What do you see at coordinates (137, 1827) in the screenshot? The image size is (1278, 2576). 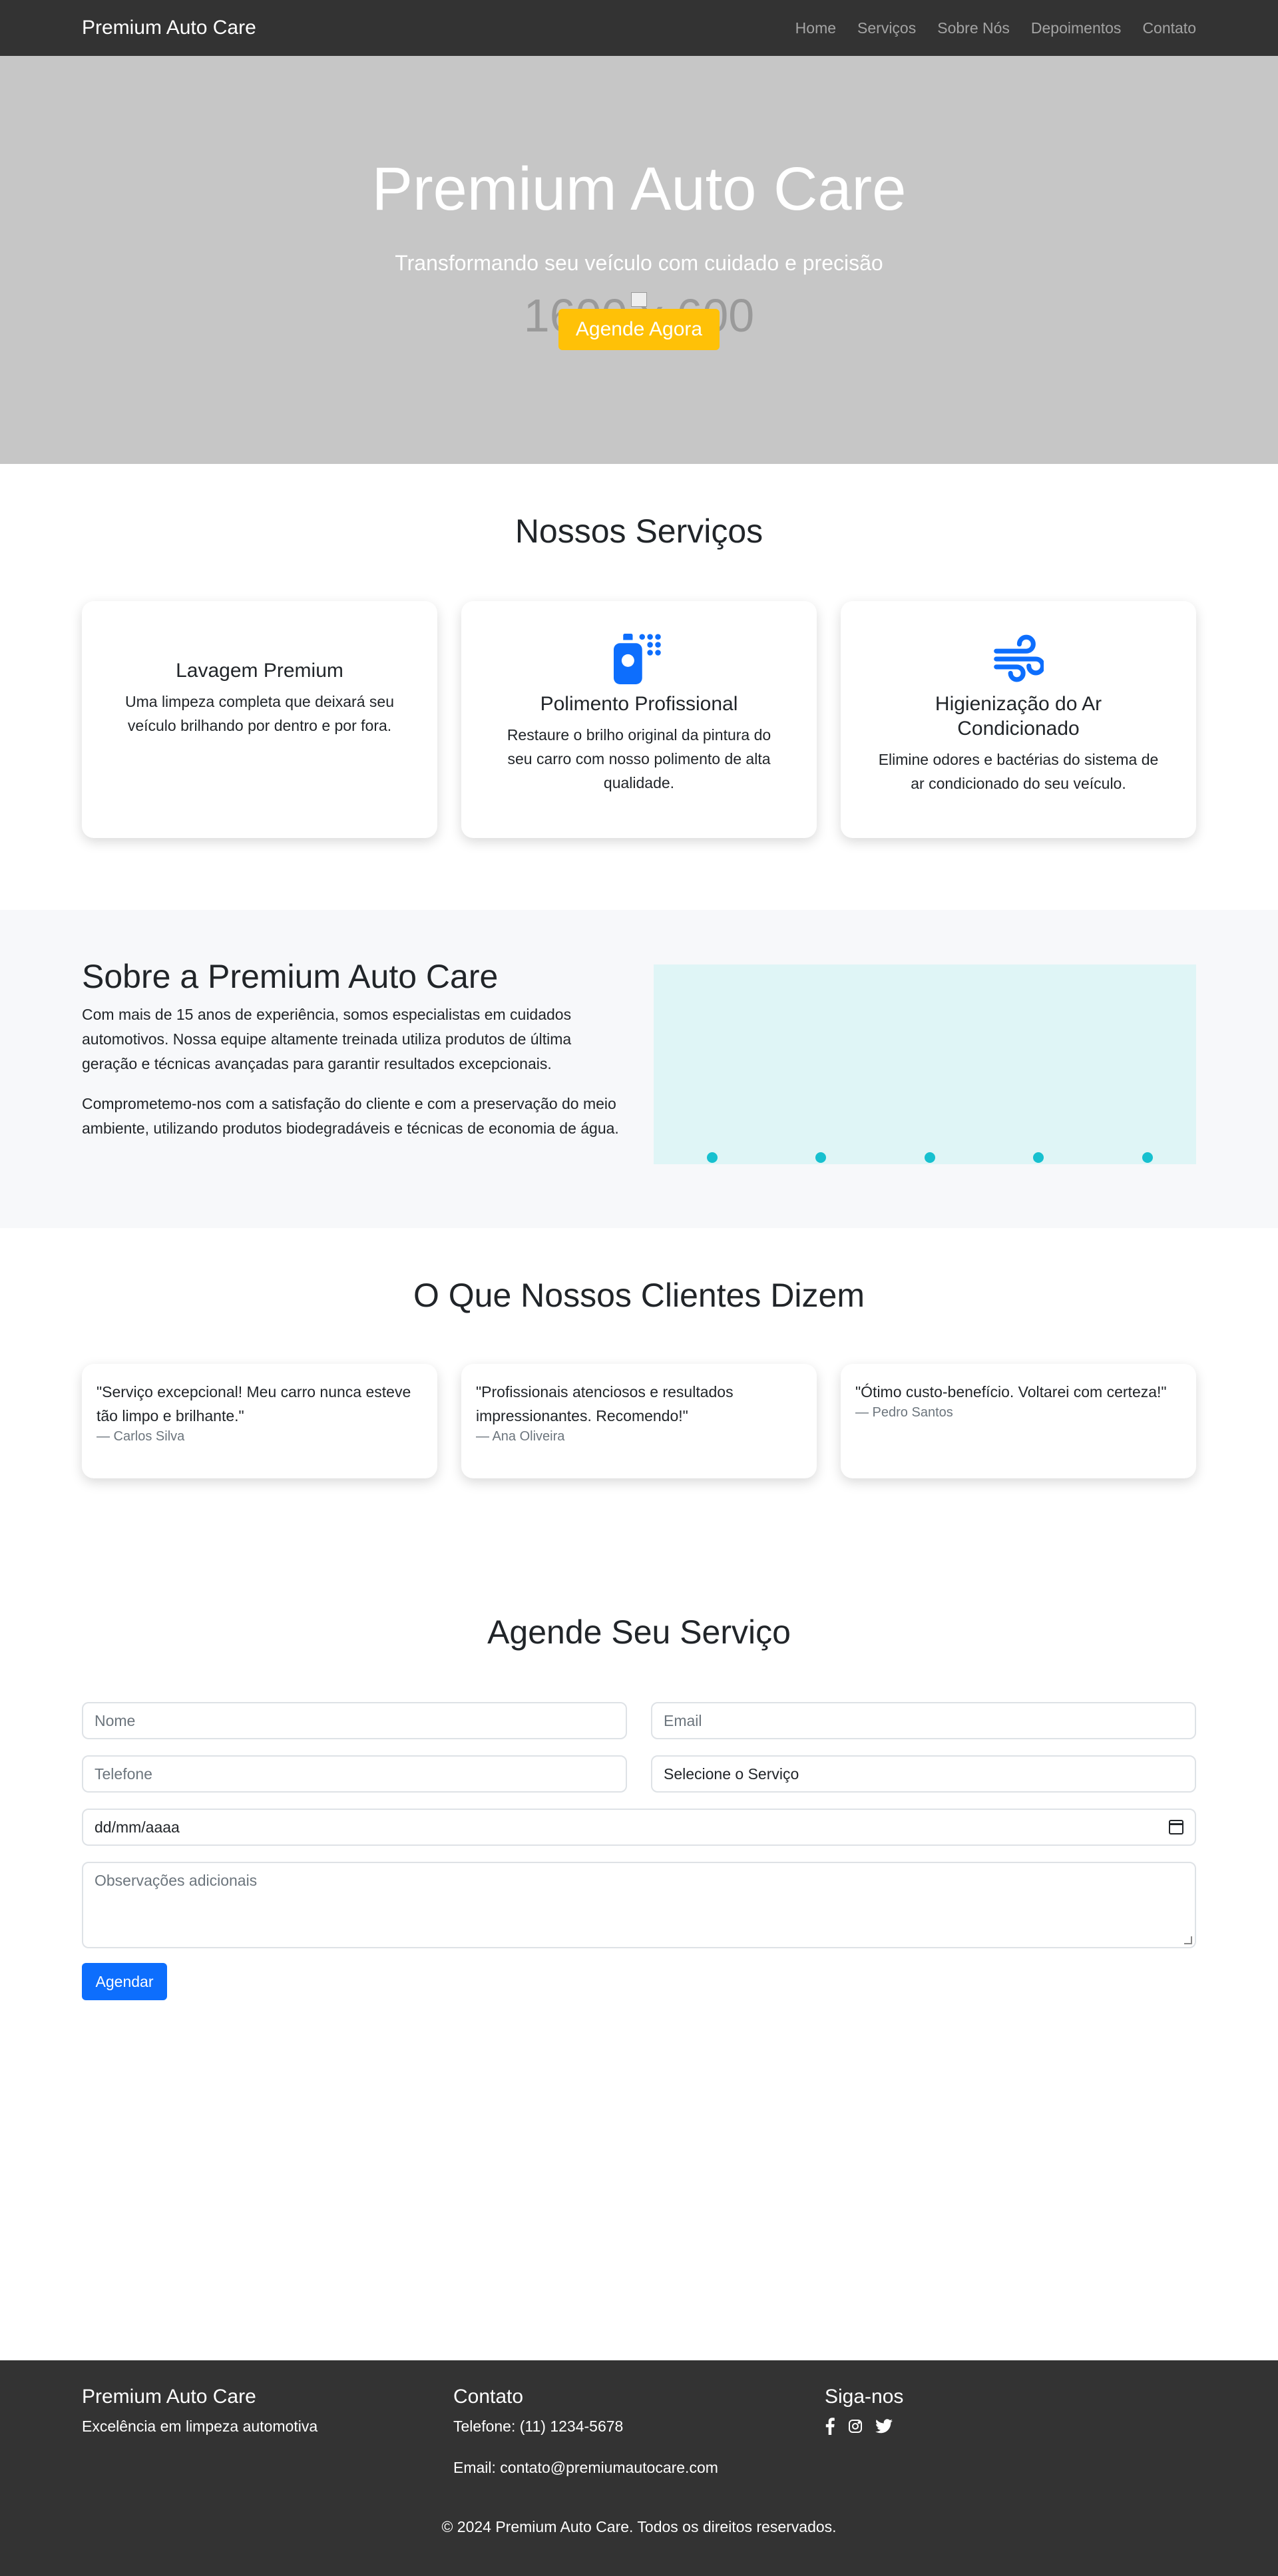 I see `date-value: dd/mm/aaaa` at bounding box center [137, 1827].